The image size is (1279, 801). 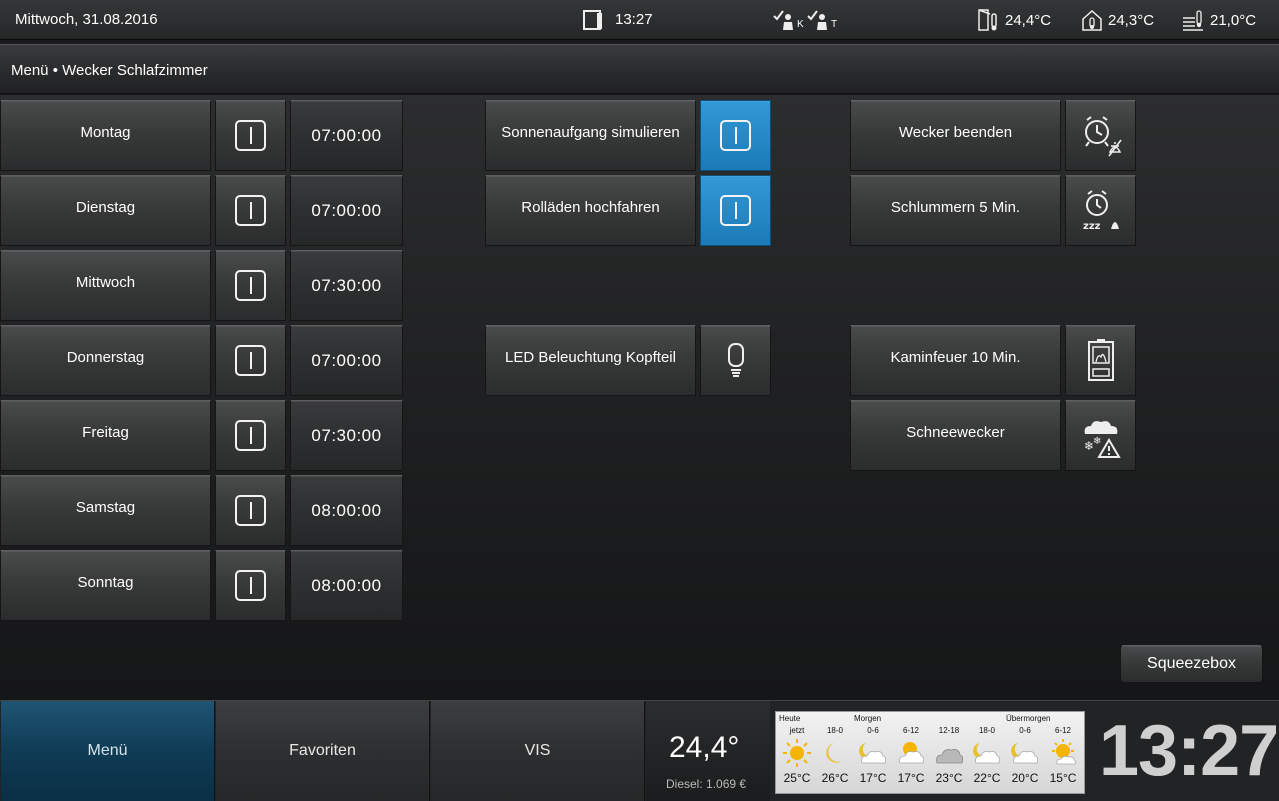 I want to click on day-label: Donnerstag, so click(x=105, y=357).